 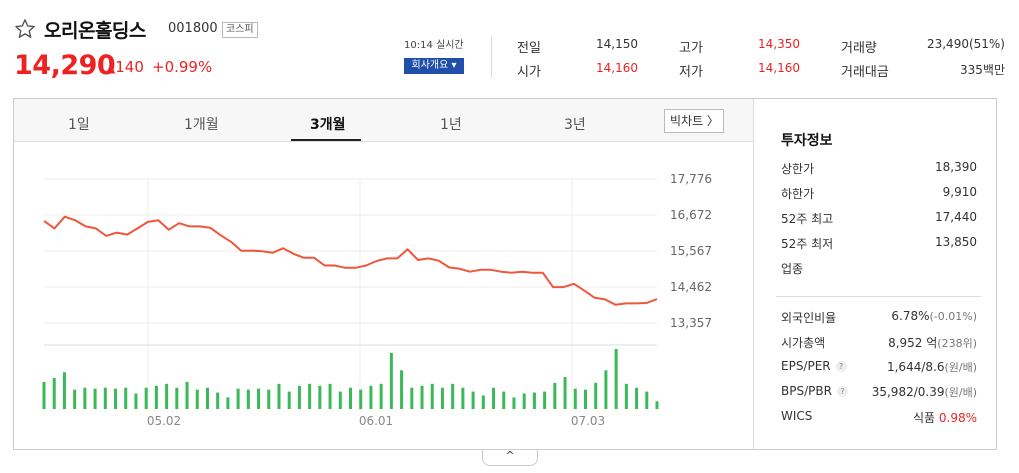 I want to click on bps-pbr: 35,982/0.39, so click(x=908, y=392).